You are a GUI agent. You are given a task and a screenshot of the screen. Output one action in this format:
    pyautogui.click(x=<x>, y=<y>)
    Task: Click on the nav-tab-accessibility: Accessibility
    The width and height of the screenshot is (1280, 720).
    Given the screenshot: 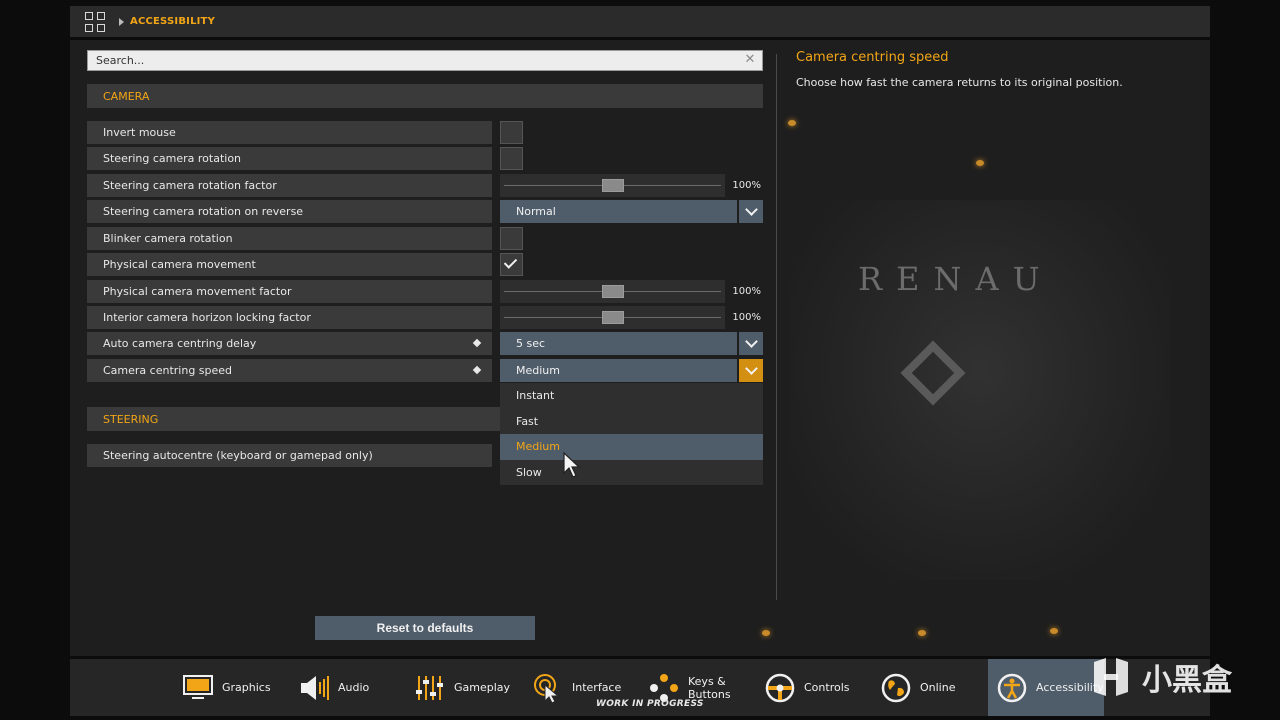 What is the action you would take?
    pyautogui.click(x=1046, y=687)
    